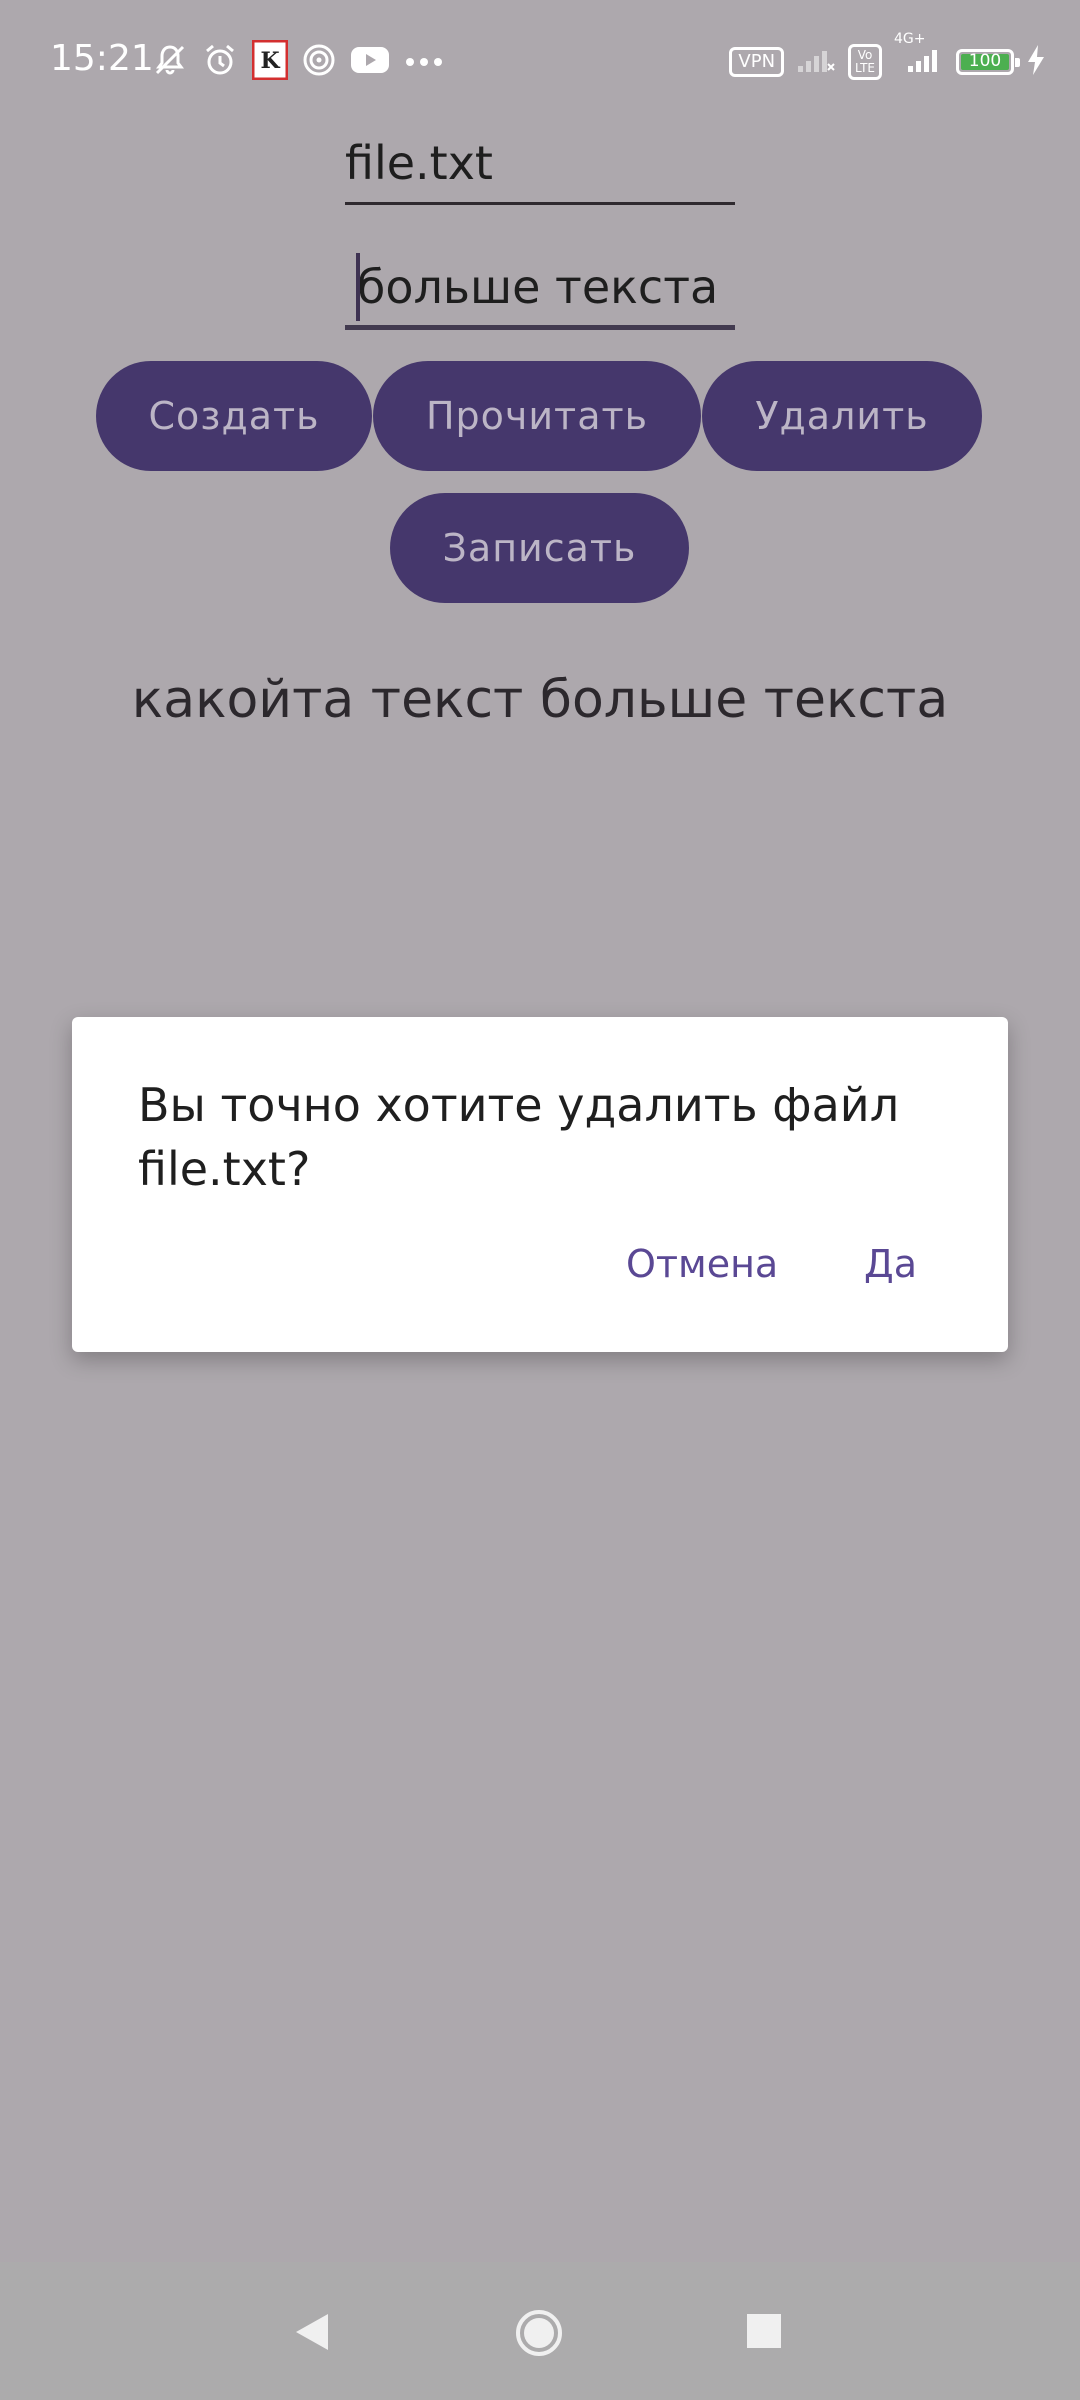 This screenshot has width=1080, height=2400. What do you see at coordinates (757, 62) in the screenshot?
I see `vpn-badge: VPN` at bounding box center [757, 62].